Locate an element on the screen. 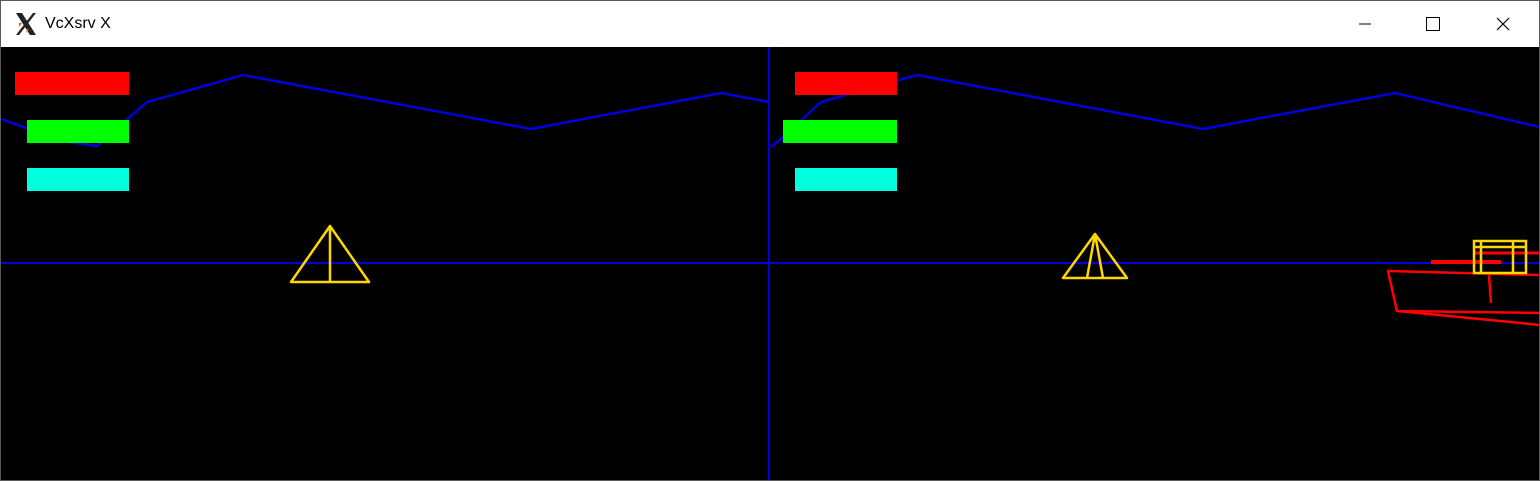 Image resolution: width=1540 pixels, height=481 pixels. minimize-icon is located at coordinates (1365, 24).